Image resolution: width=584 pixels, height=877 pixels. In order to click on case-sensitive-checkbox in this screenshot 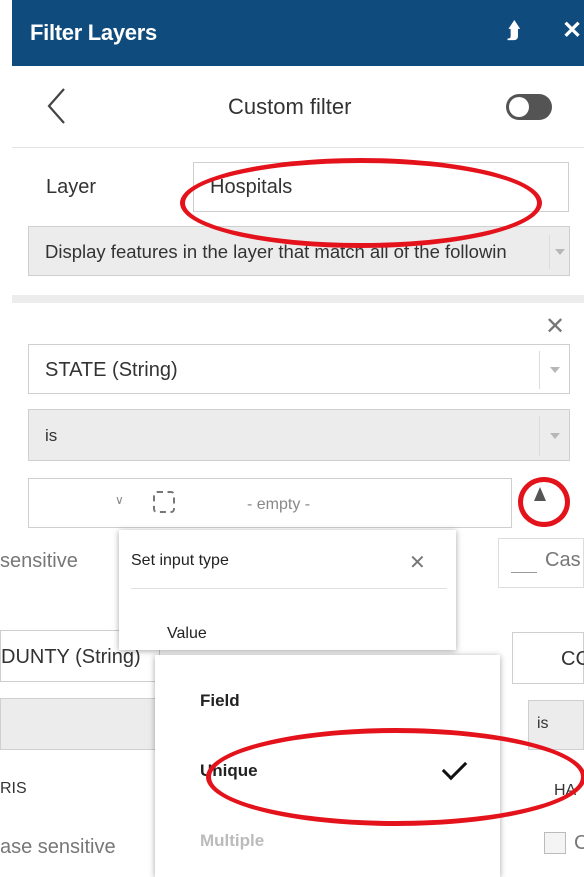, I will do `click(524, 560)`.